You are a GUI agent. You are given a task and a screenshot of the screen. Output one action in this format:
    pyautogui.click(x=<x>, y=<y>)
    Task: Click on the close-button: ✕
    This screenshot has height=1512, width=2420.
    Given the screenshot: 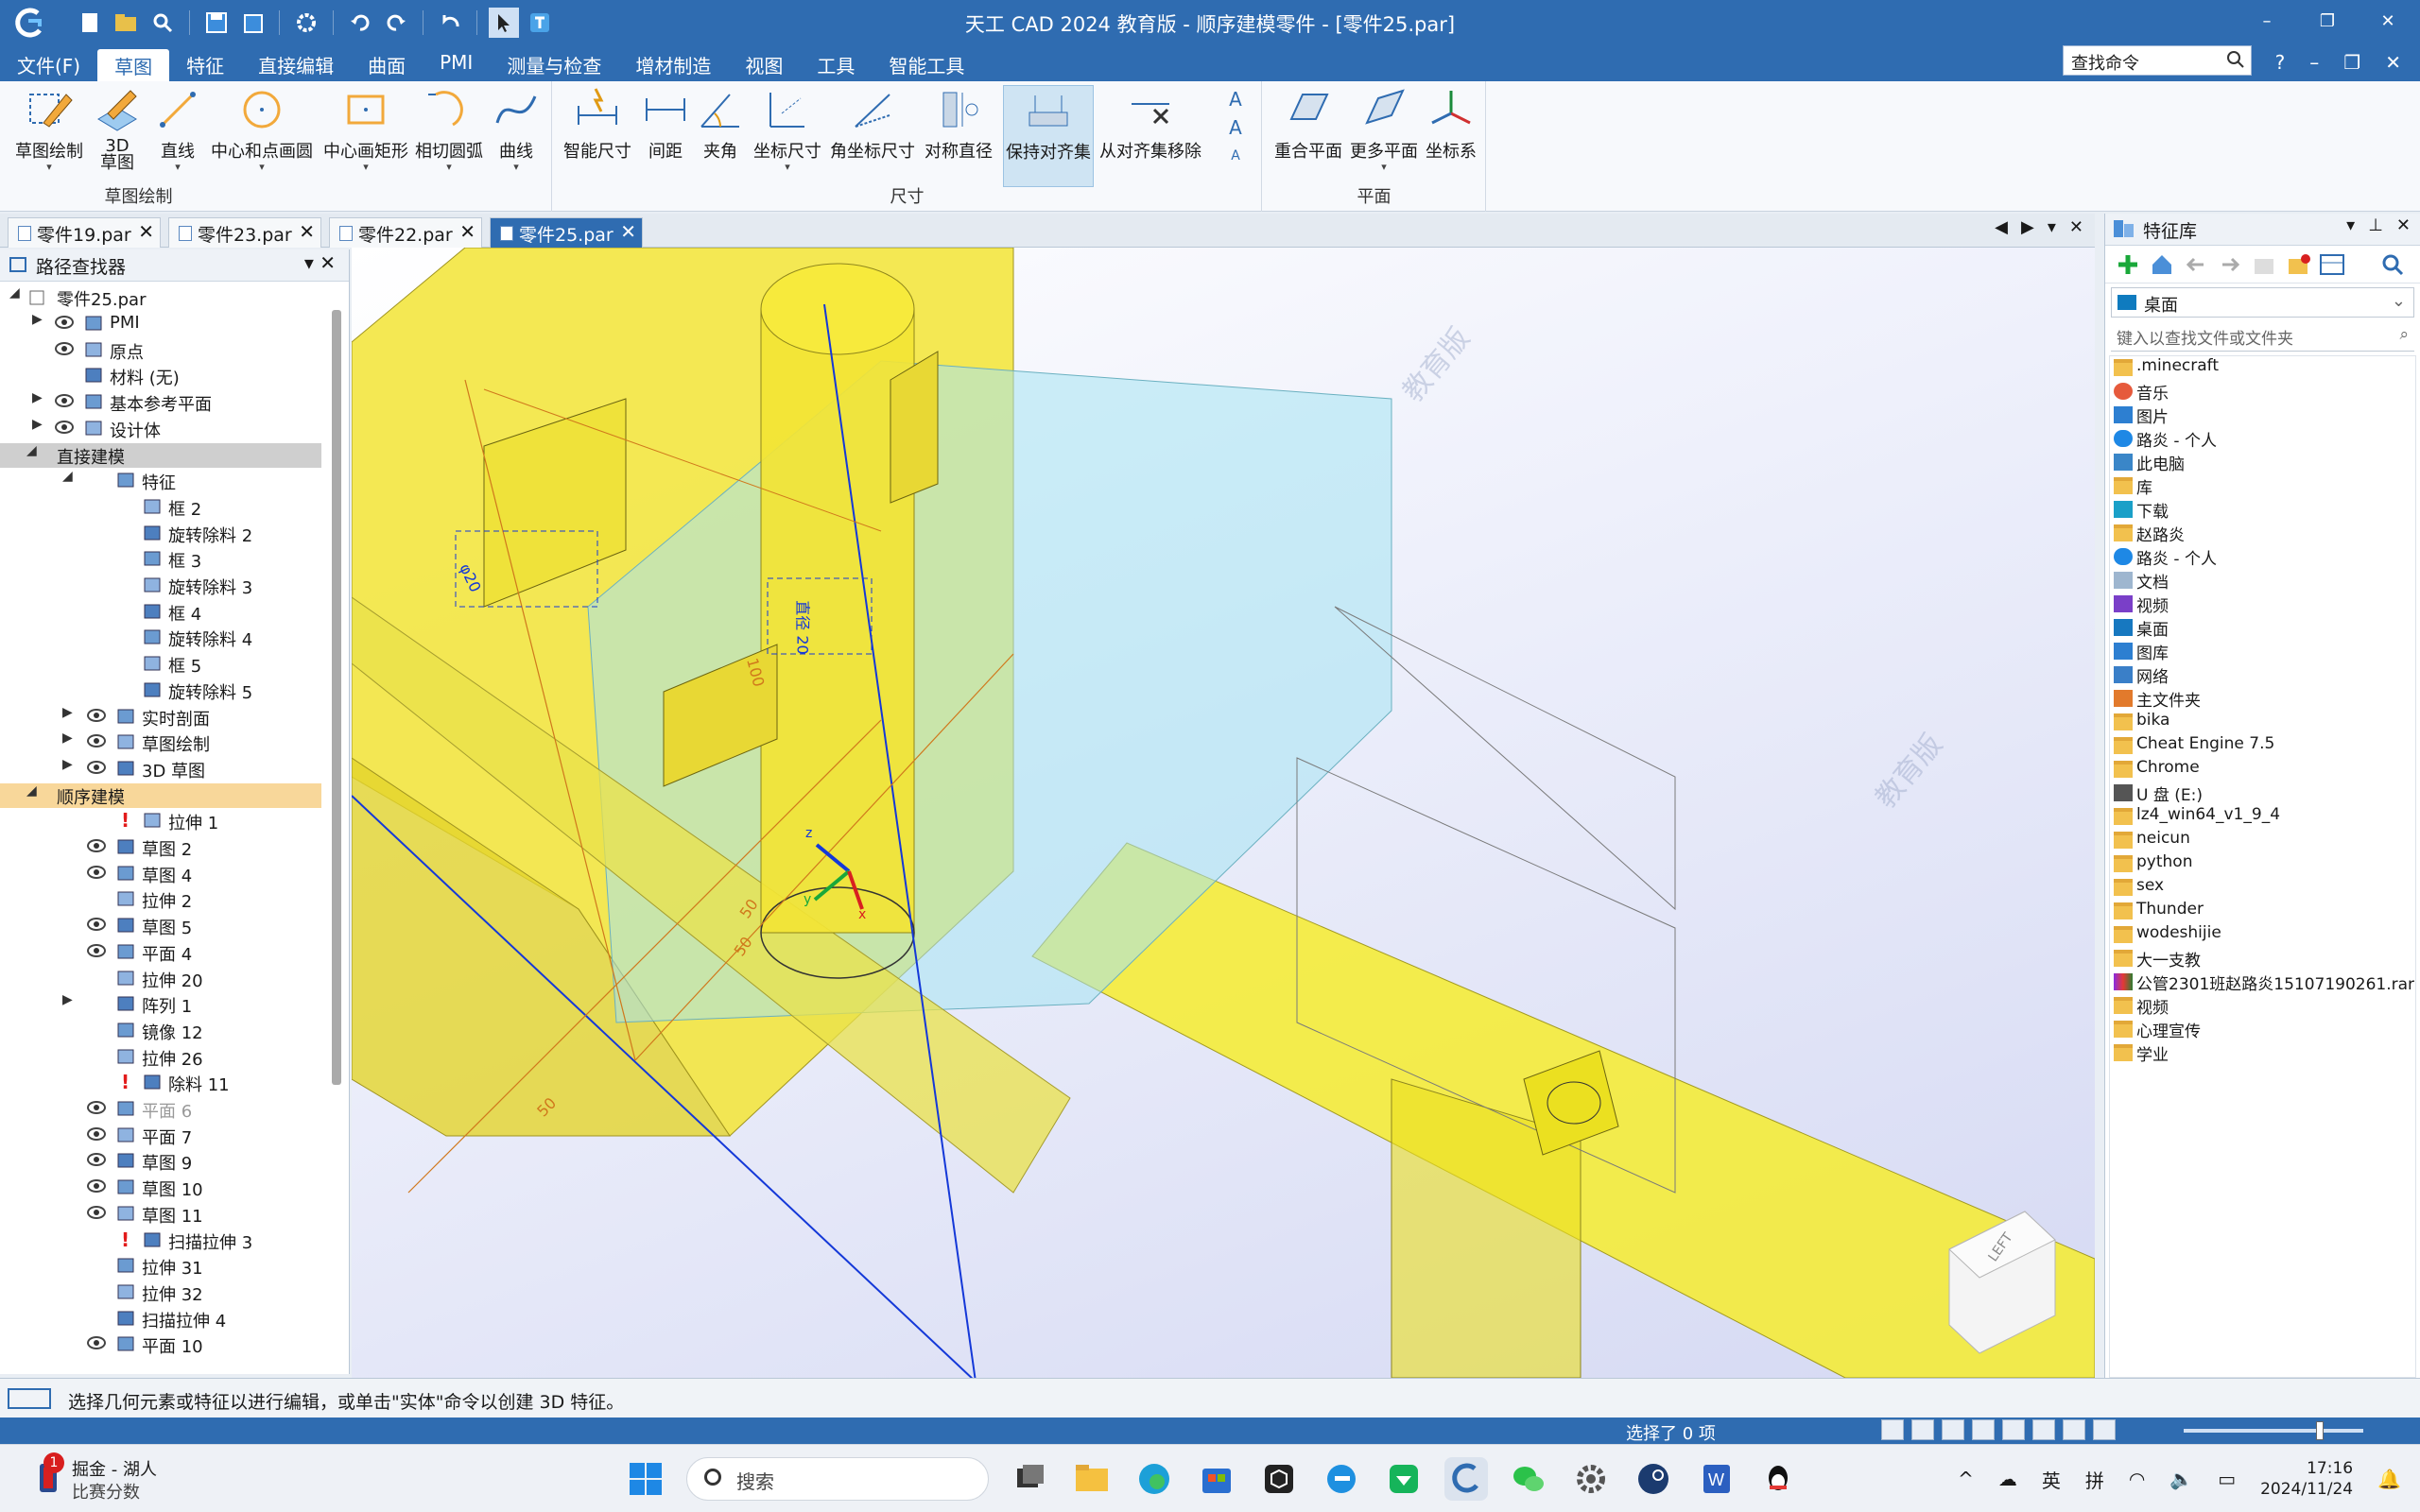 What is the action you would take?
    pyautogui.click(x=2388, y=21)
    